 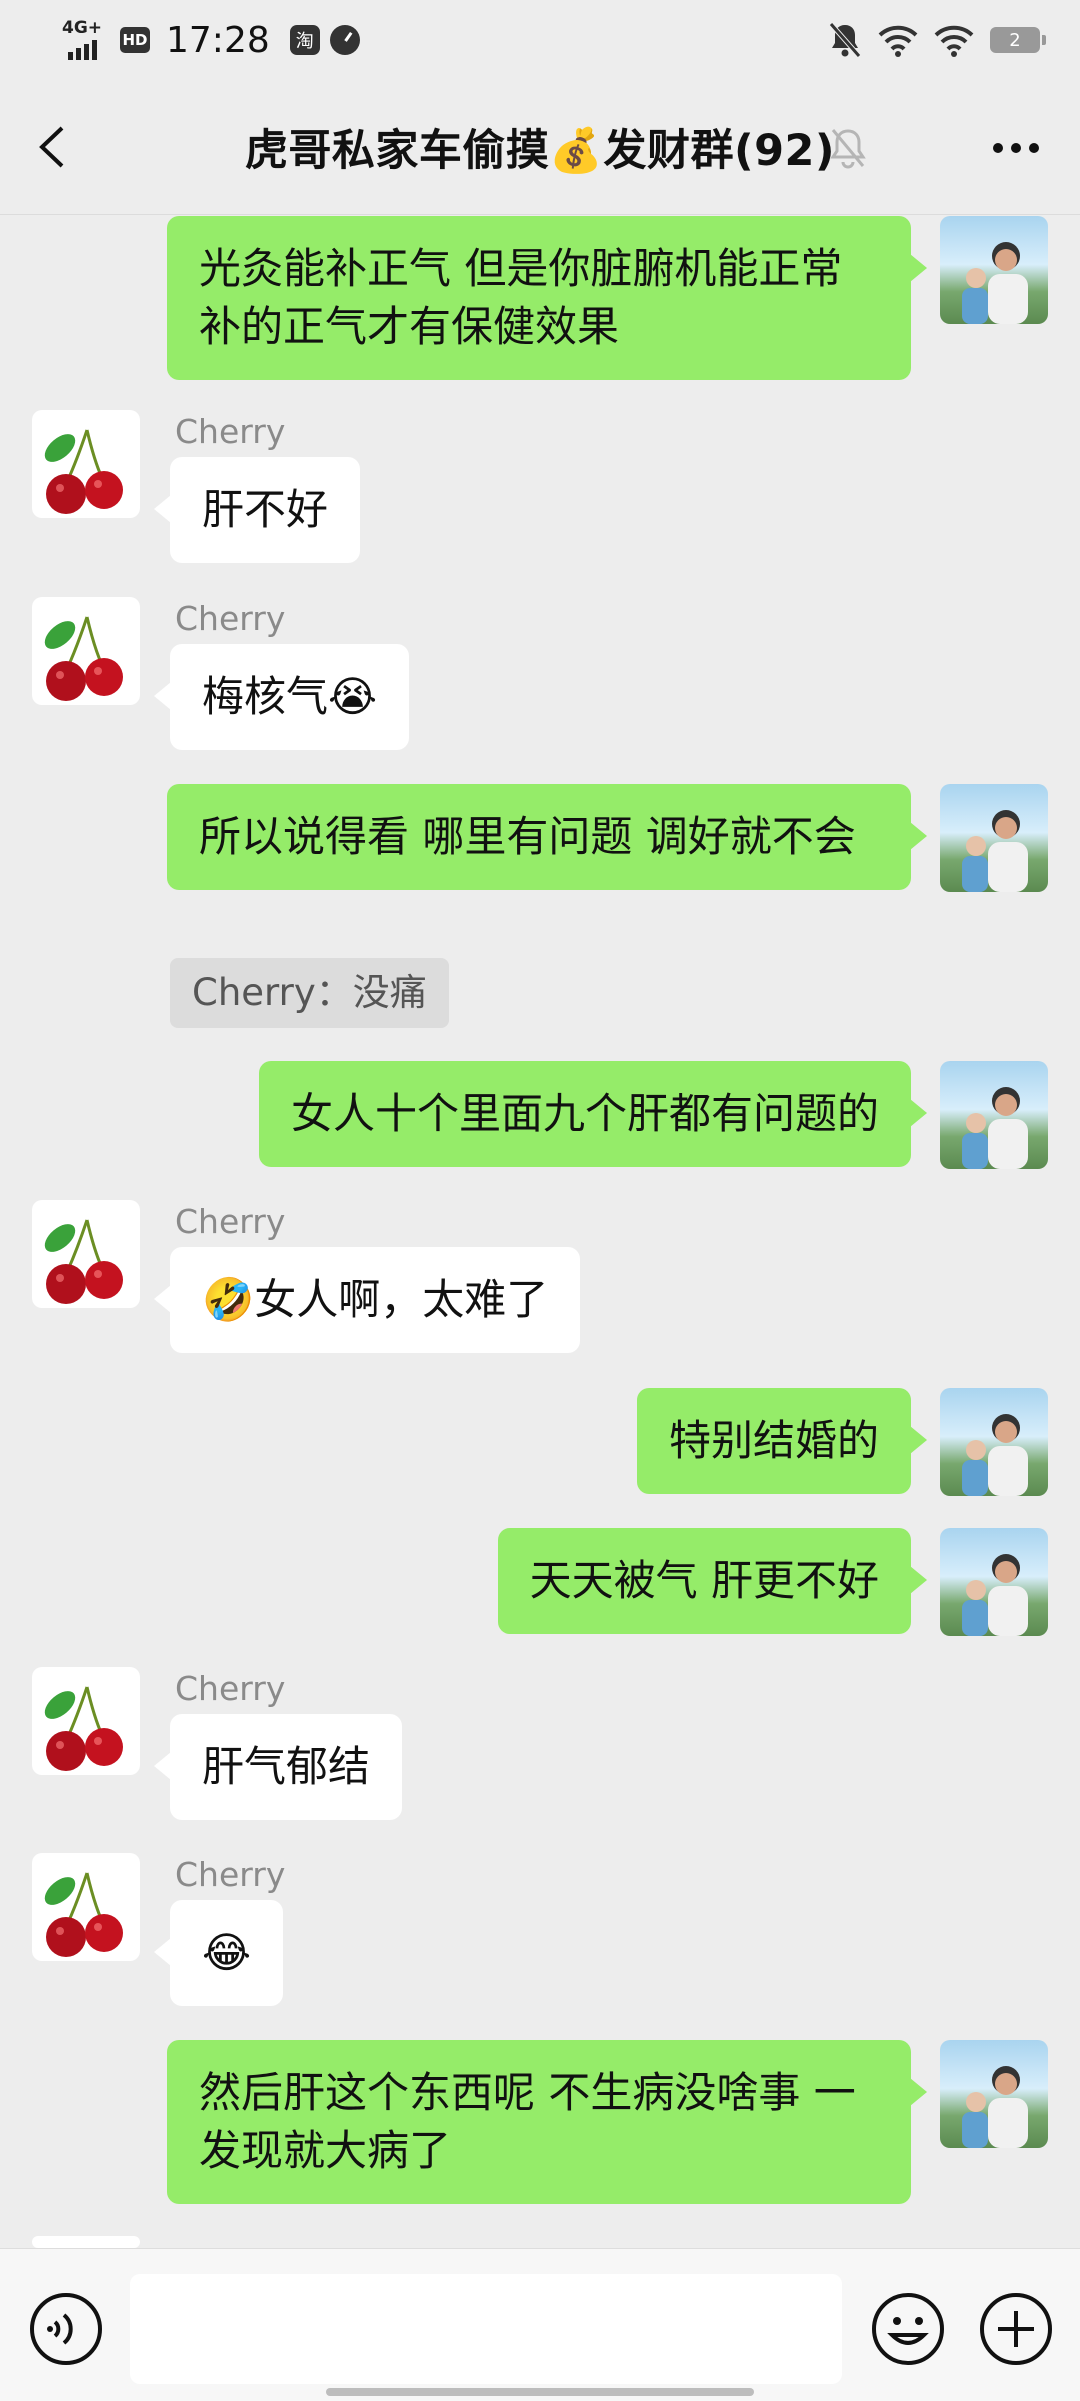 I want to click on message-bubble-outgoing: 天天被气 肝更不好, so click(x=712, y=1581).